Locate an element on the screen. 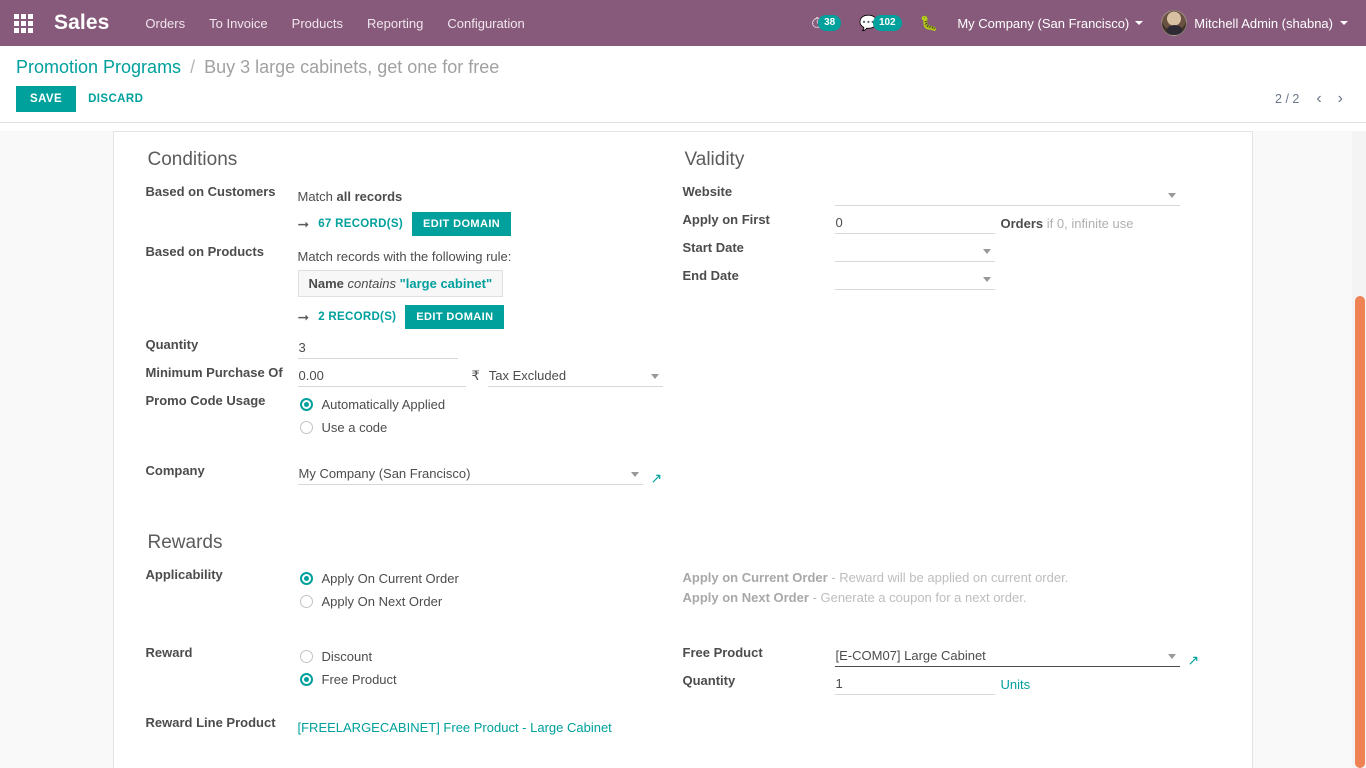 The image size is (1366, 768). domain-rule-chip: Name contains "large cabinet" is located at coordinates (400, 283).